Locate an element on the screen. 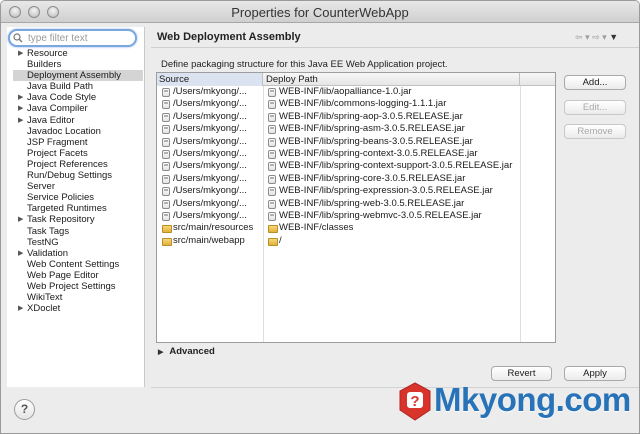 Image resolution: width=640 pixels, height=434 pixels. deploy-path-cell: WEB-INF/classes is located at coordinates (316, 228).